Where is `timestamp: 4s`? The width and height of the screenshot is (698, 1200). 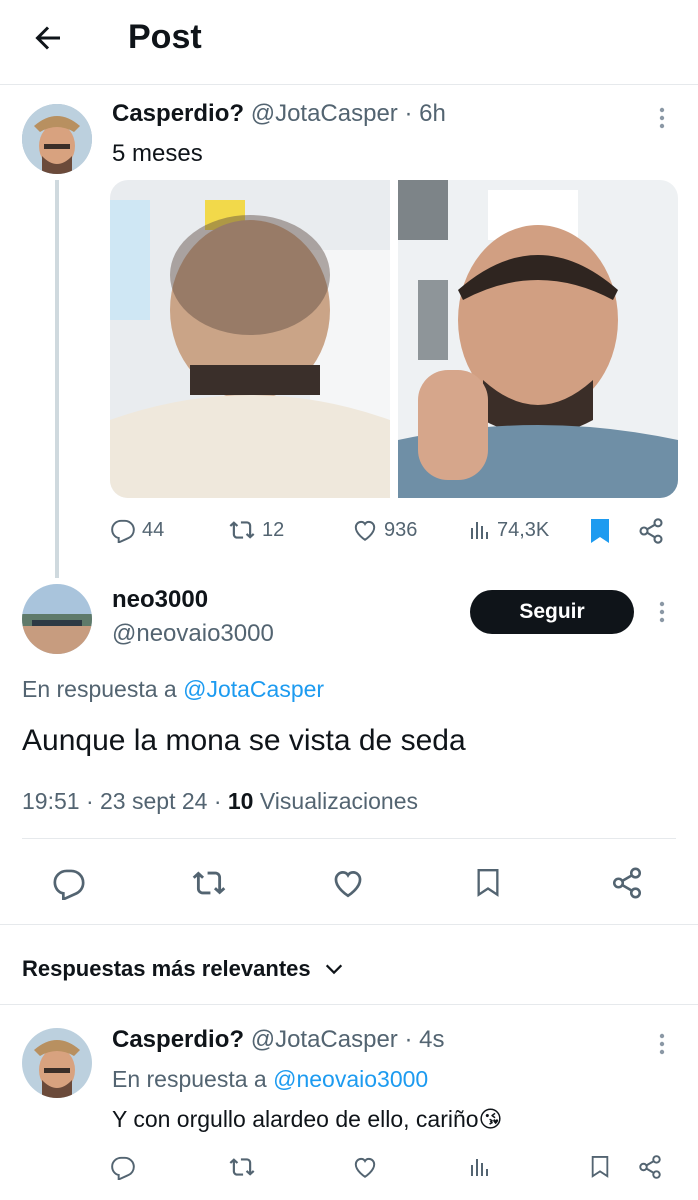 timestamp: 4s is located at coordinates (431, 1039).